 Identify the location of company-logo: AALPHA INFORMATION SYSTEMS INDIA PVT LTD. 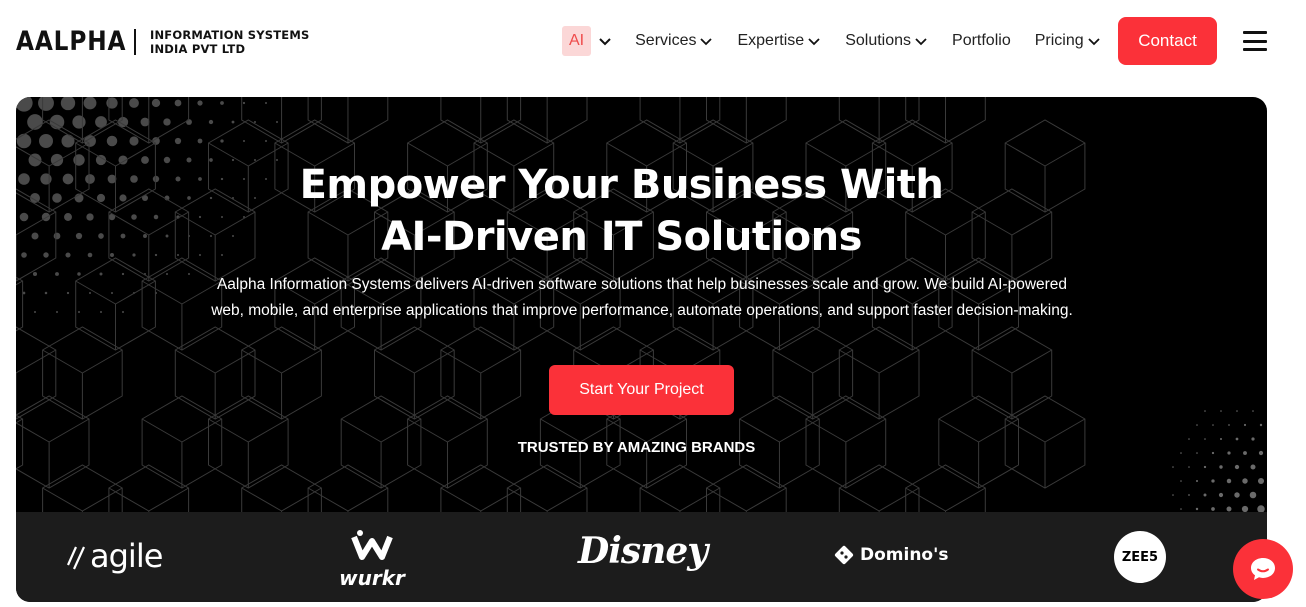
(163, 41).